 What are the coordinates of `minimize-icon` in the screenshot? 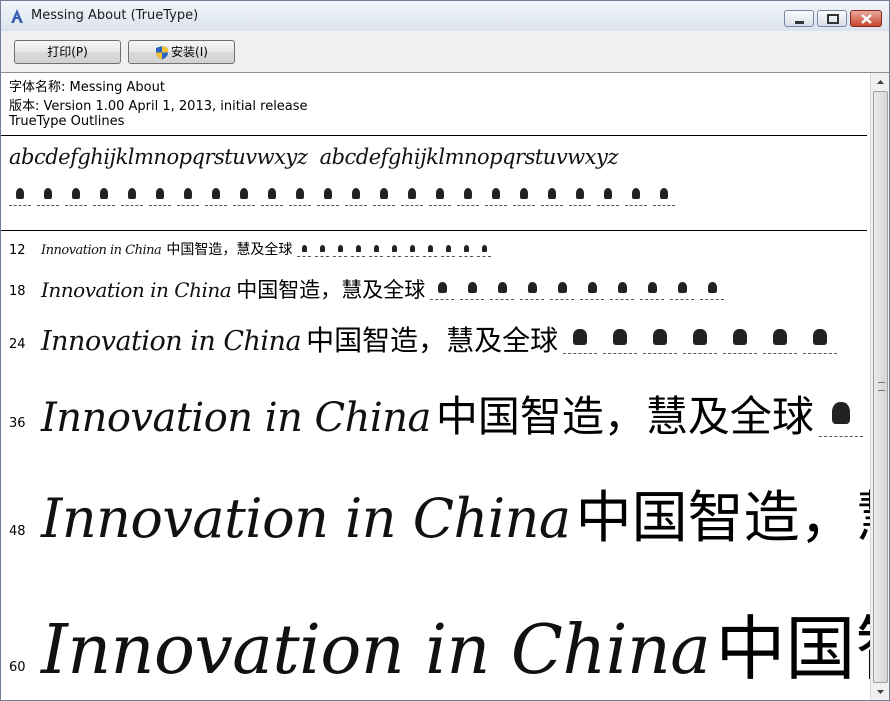 It's located at (799, 22).